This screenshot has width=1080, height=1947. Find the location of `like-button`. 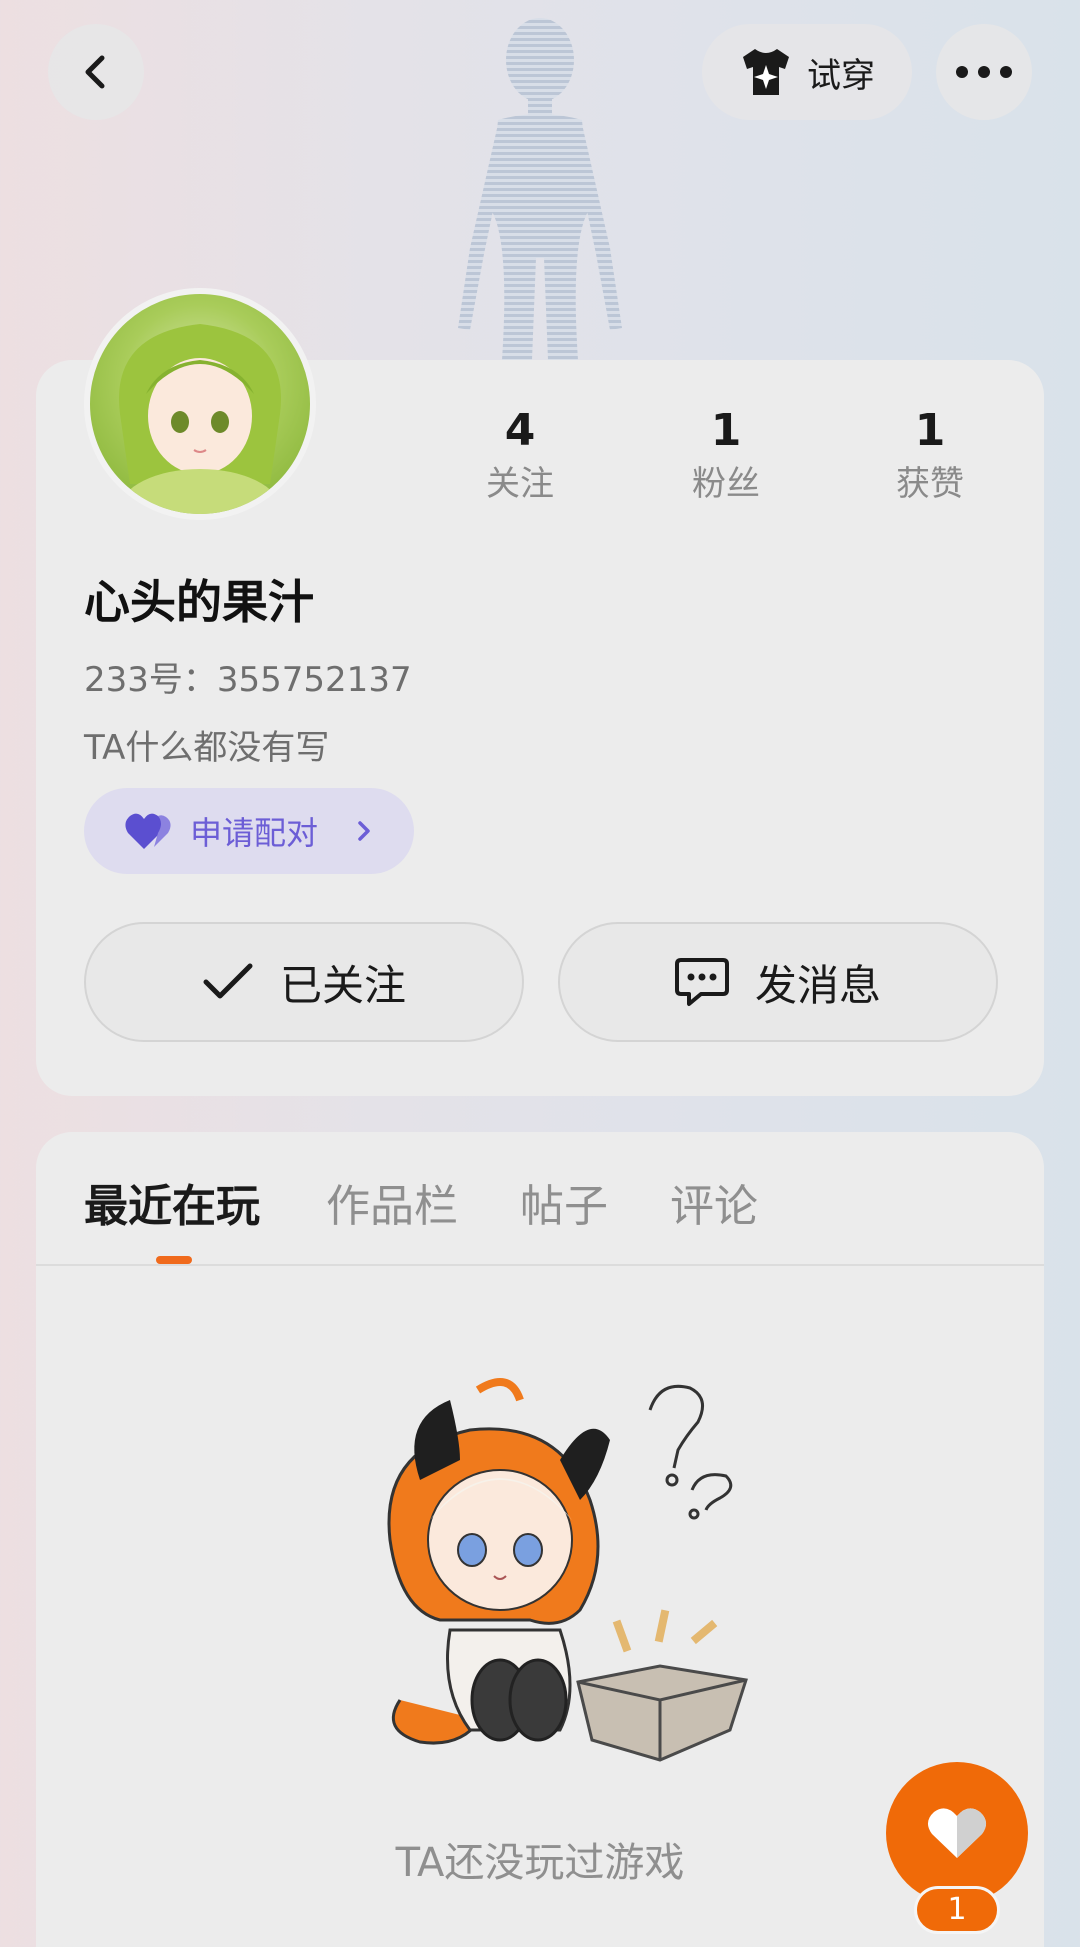

like-button is located at coordinates (957, 1833).